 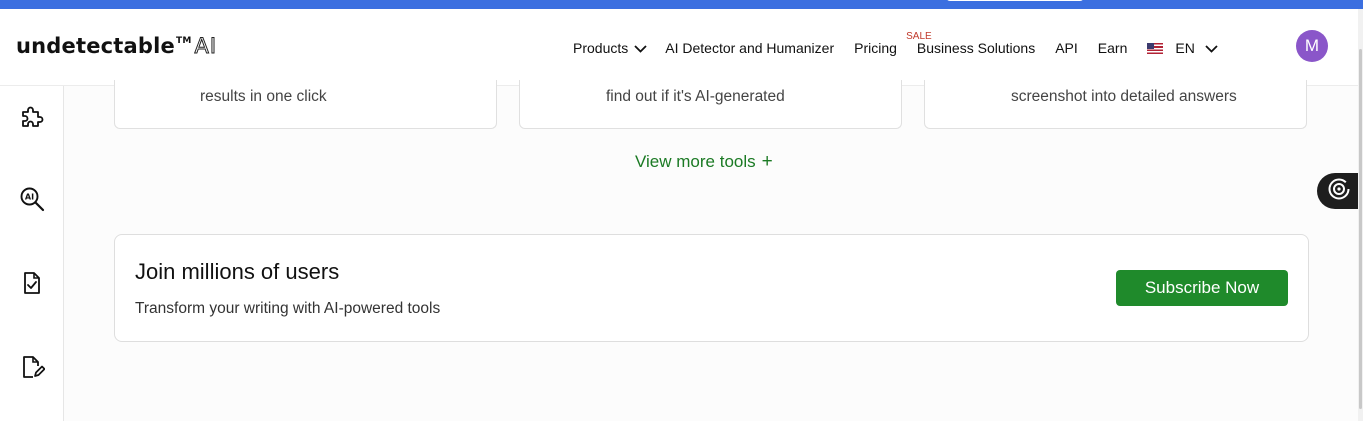 I want to click on language-selector: EN, so click(x=1182, y=48).